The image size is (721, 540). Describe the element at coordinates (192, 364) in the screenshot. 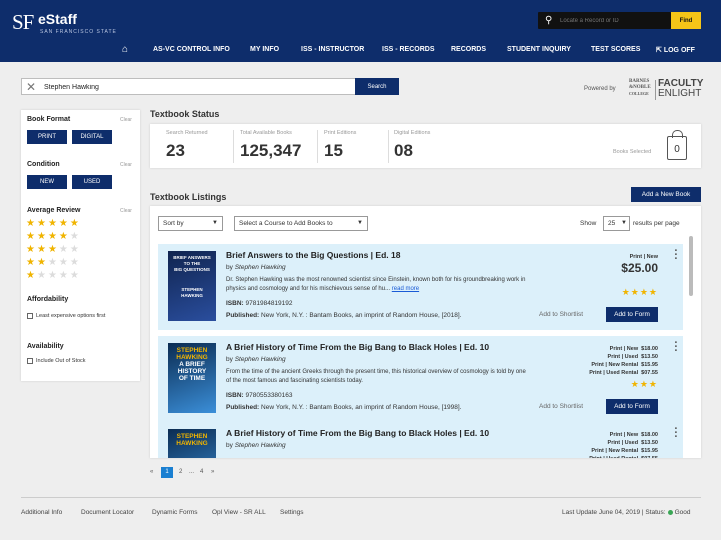

I see `cover-text: A BRIEF` at that location.